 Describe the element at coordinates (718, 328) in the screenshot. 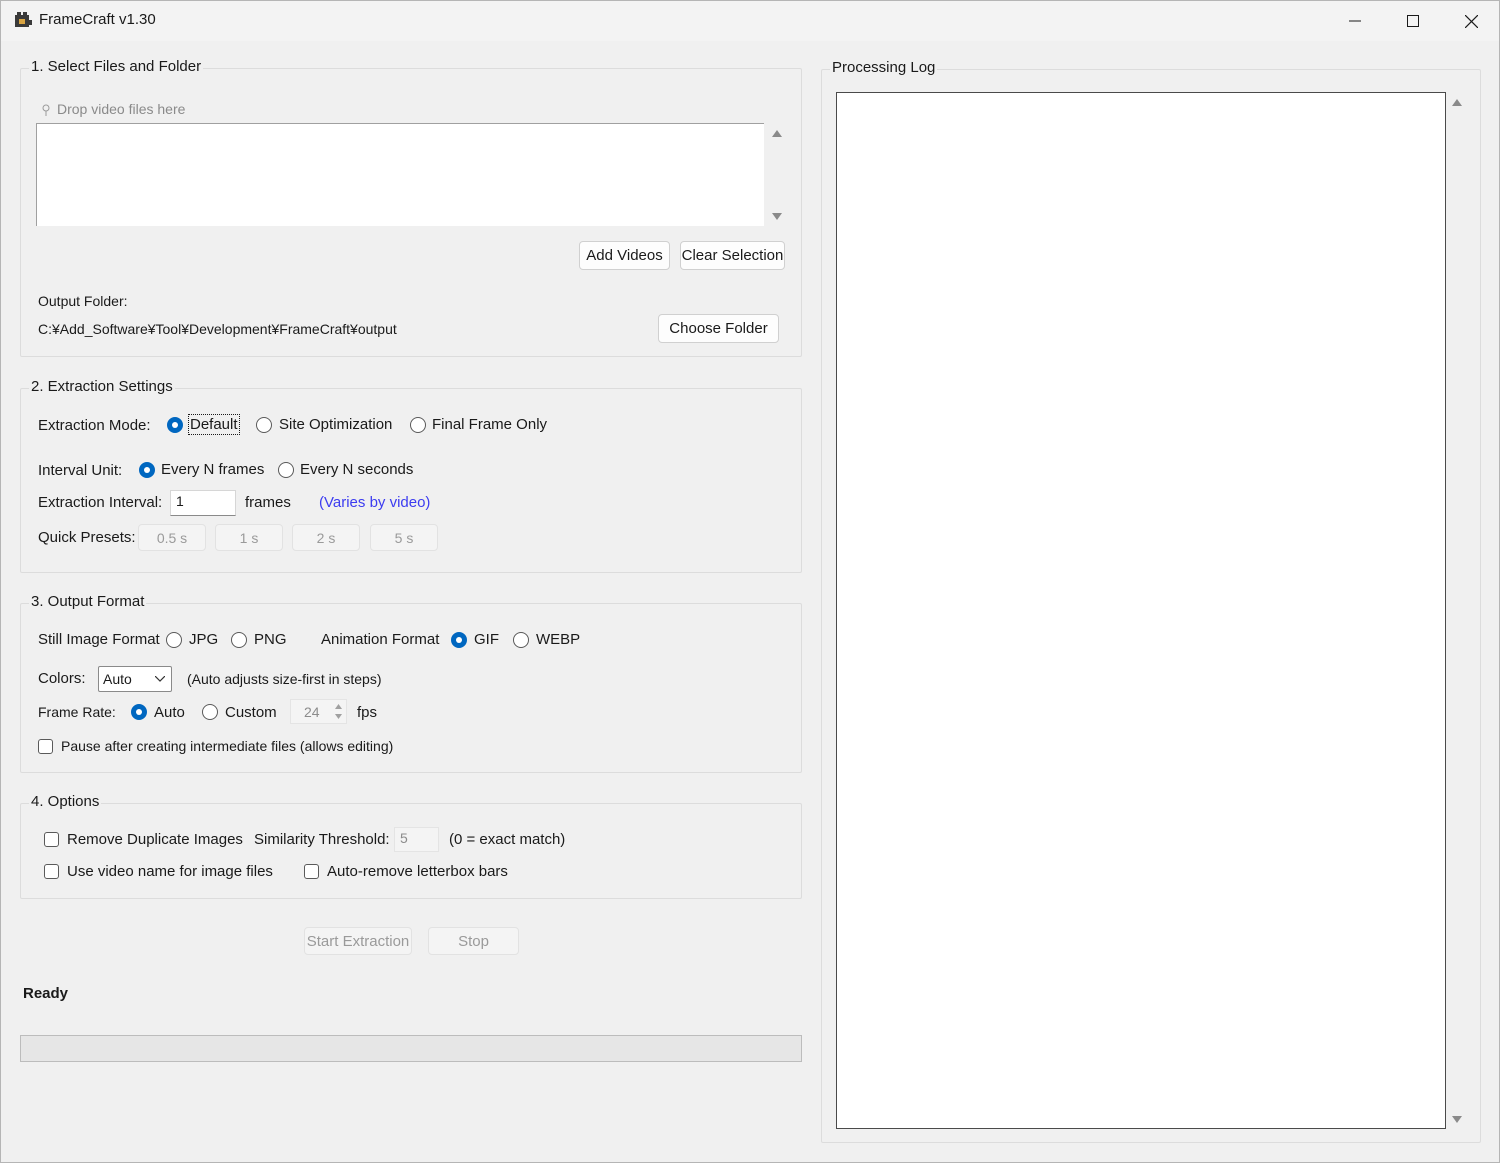

I see `choose-folder-button: Choose Folder` at that location.